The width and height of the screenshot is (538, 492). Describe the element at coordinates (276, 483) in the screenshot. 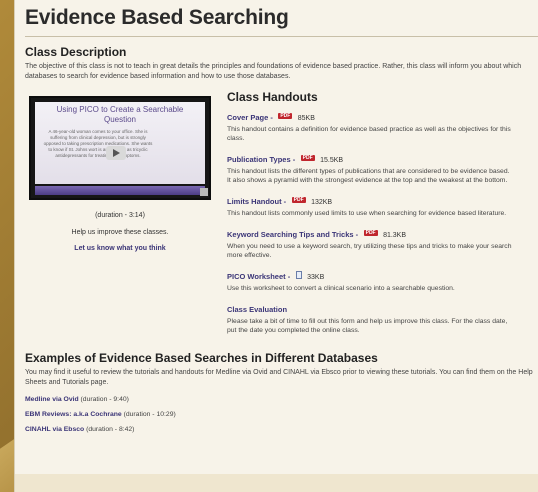

I see `page-footer` at that location.